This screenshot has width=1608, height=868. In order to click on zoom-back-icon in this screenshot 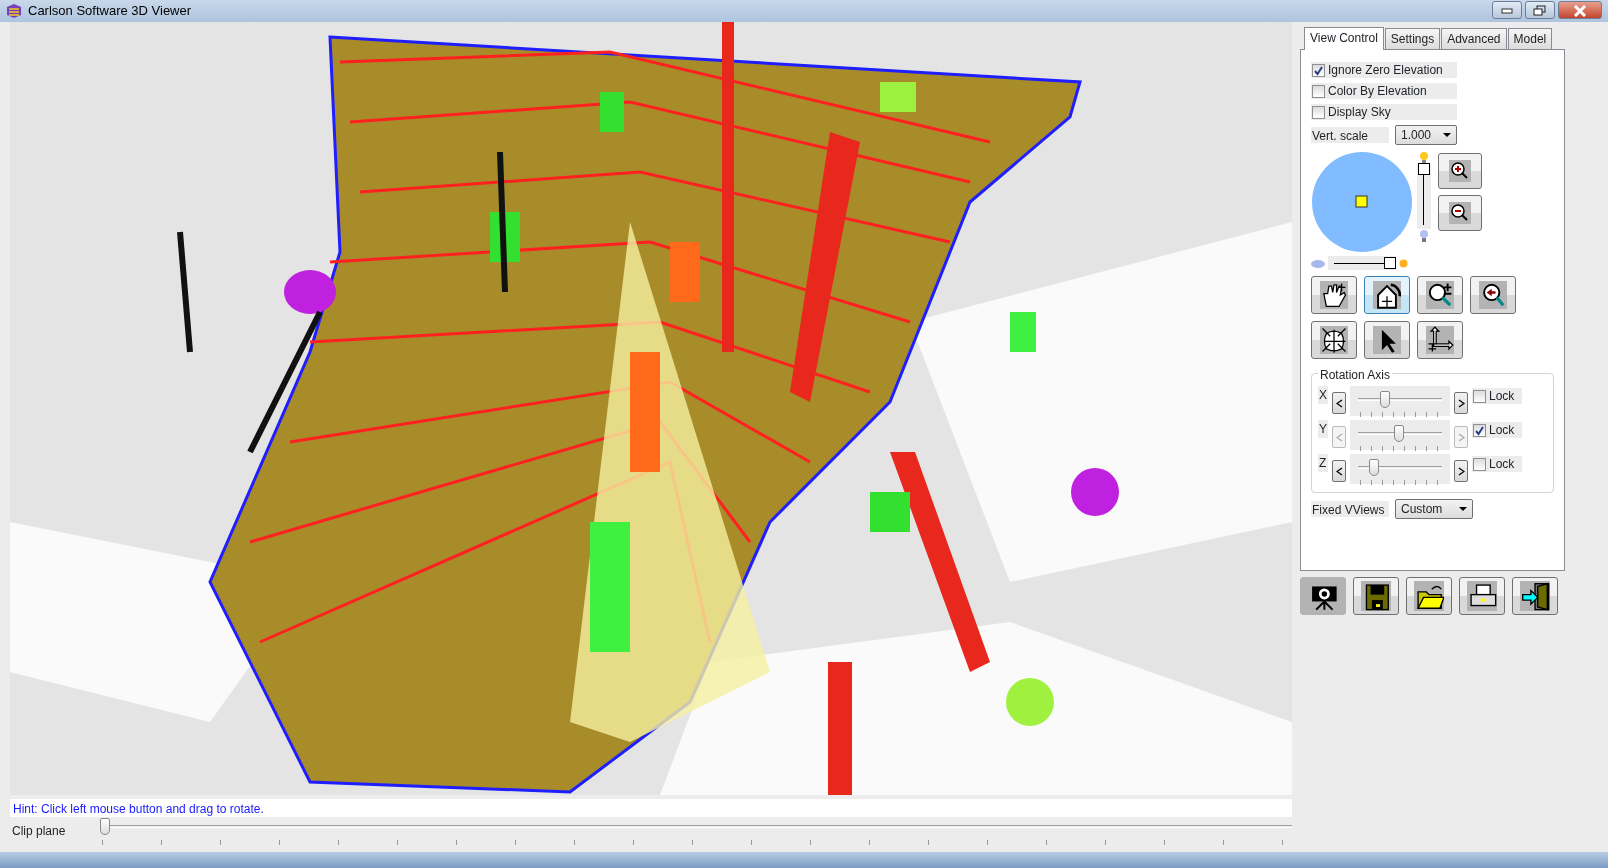, I will do `click(1493, 295)`.